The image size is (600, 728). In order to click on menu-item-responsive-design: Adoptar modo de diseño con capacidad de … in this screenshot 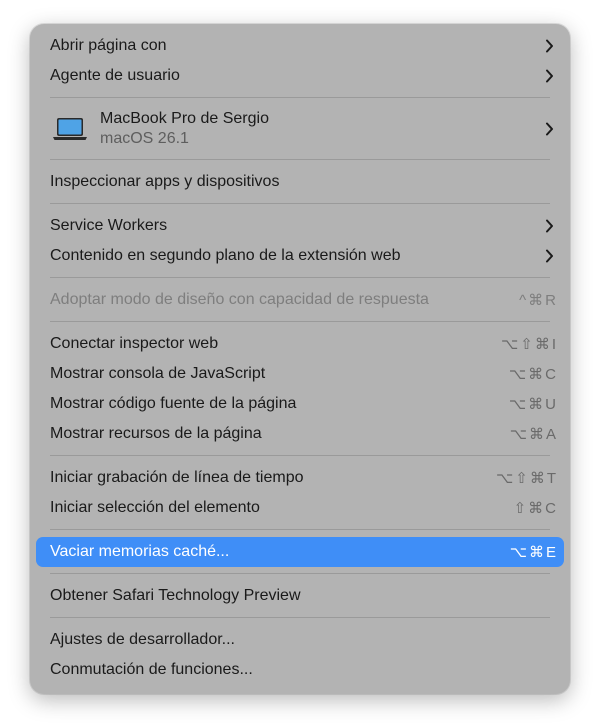, I will do `click(300, 300)`.